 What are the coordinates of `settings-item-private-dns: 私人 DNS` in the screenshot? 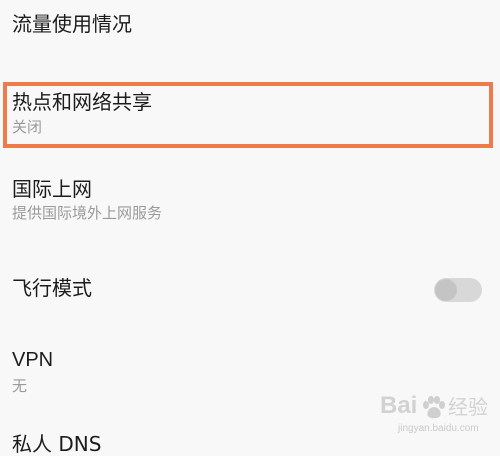 It's located at (250, 440).